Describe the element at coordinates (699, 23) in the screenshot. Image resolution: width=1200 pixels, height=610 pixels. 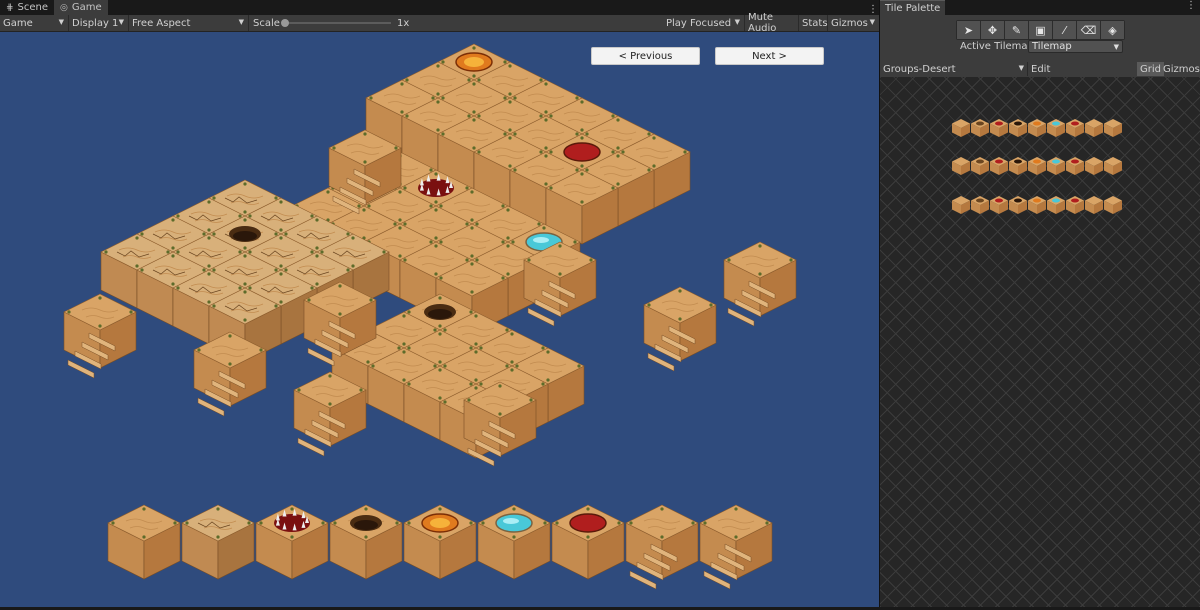
I see `play-mode-label: Play Focused` at that location.